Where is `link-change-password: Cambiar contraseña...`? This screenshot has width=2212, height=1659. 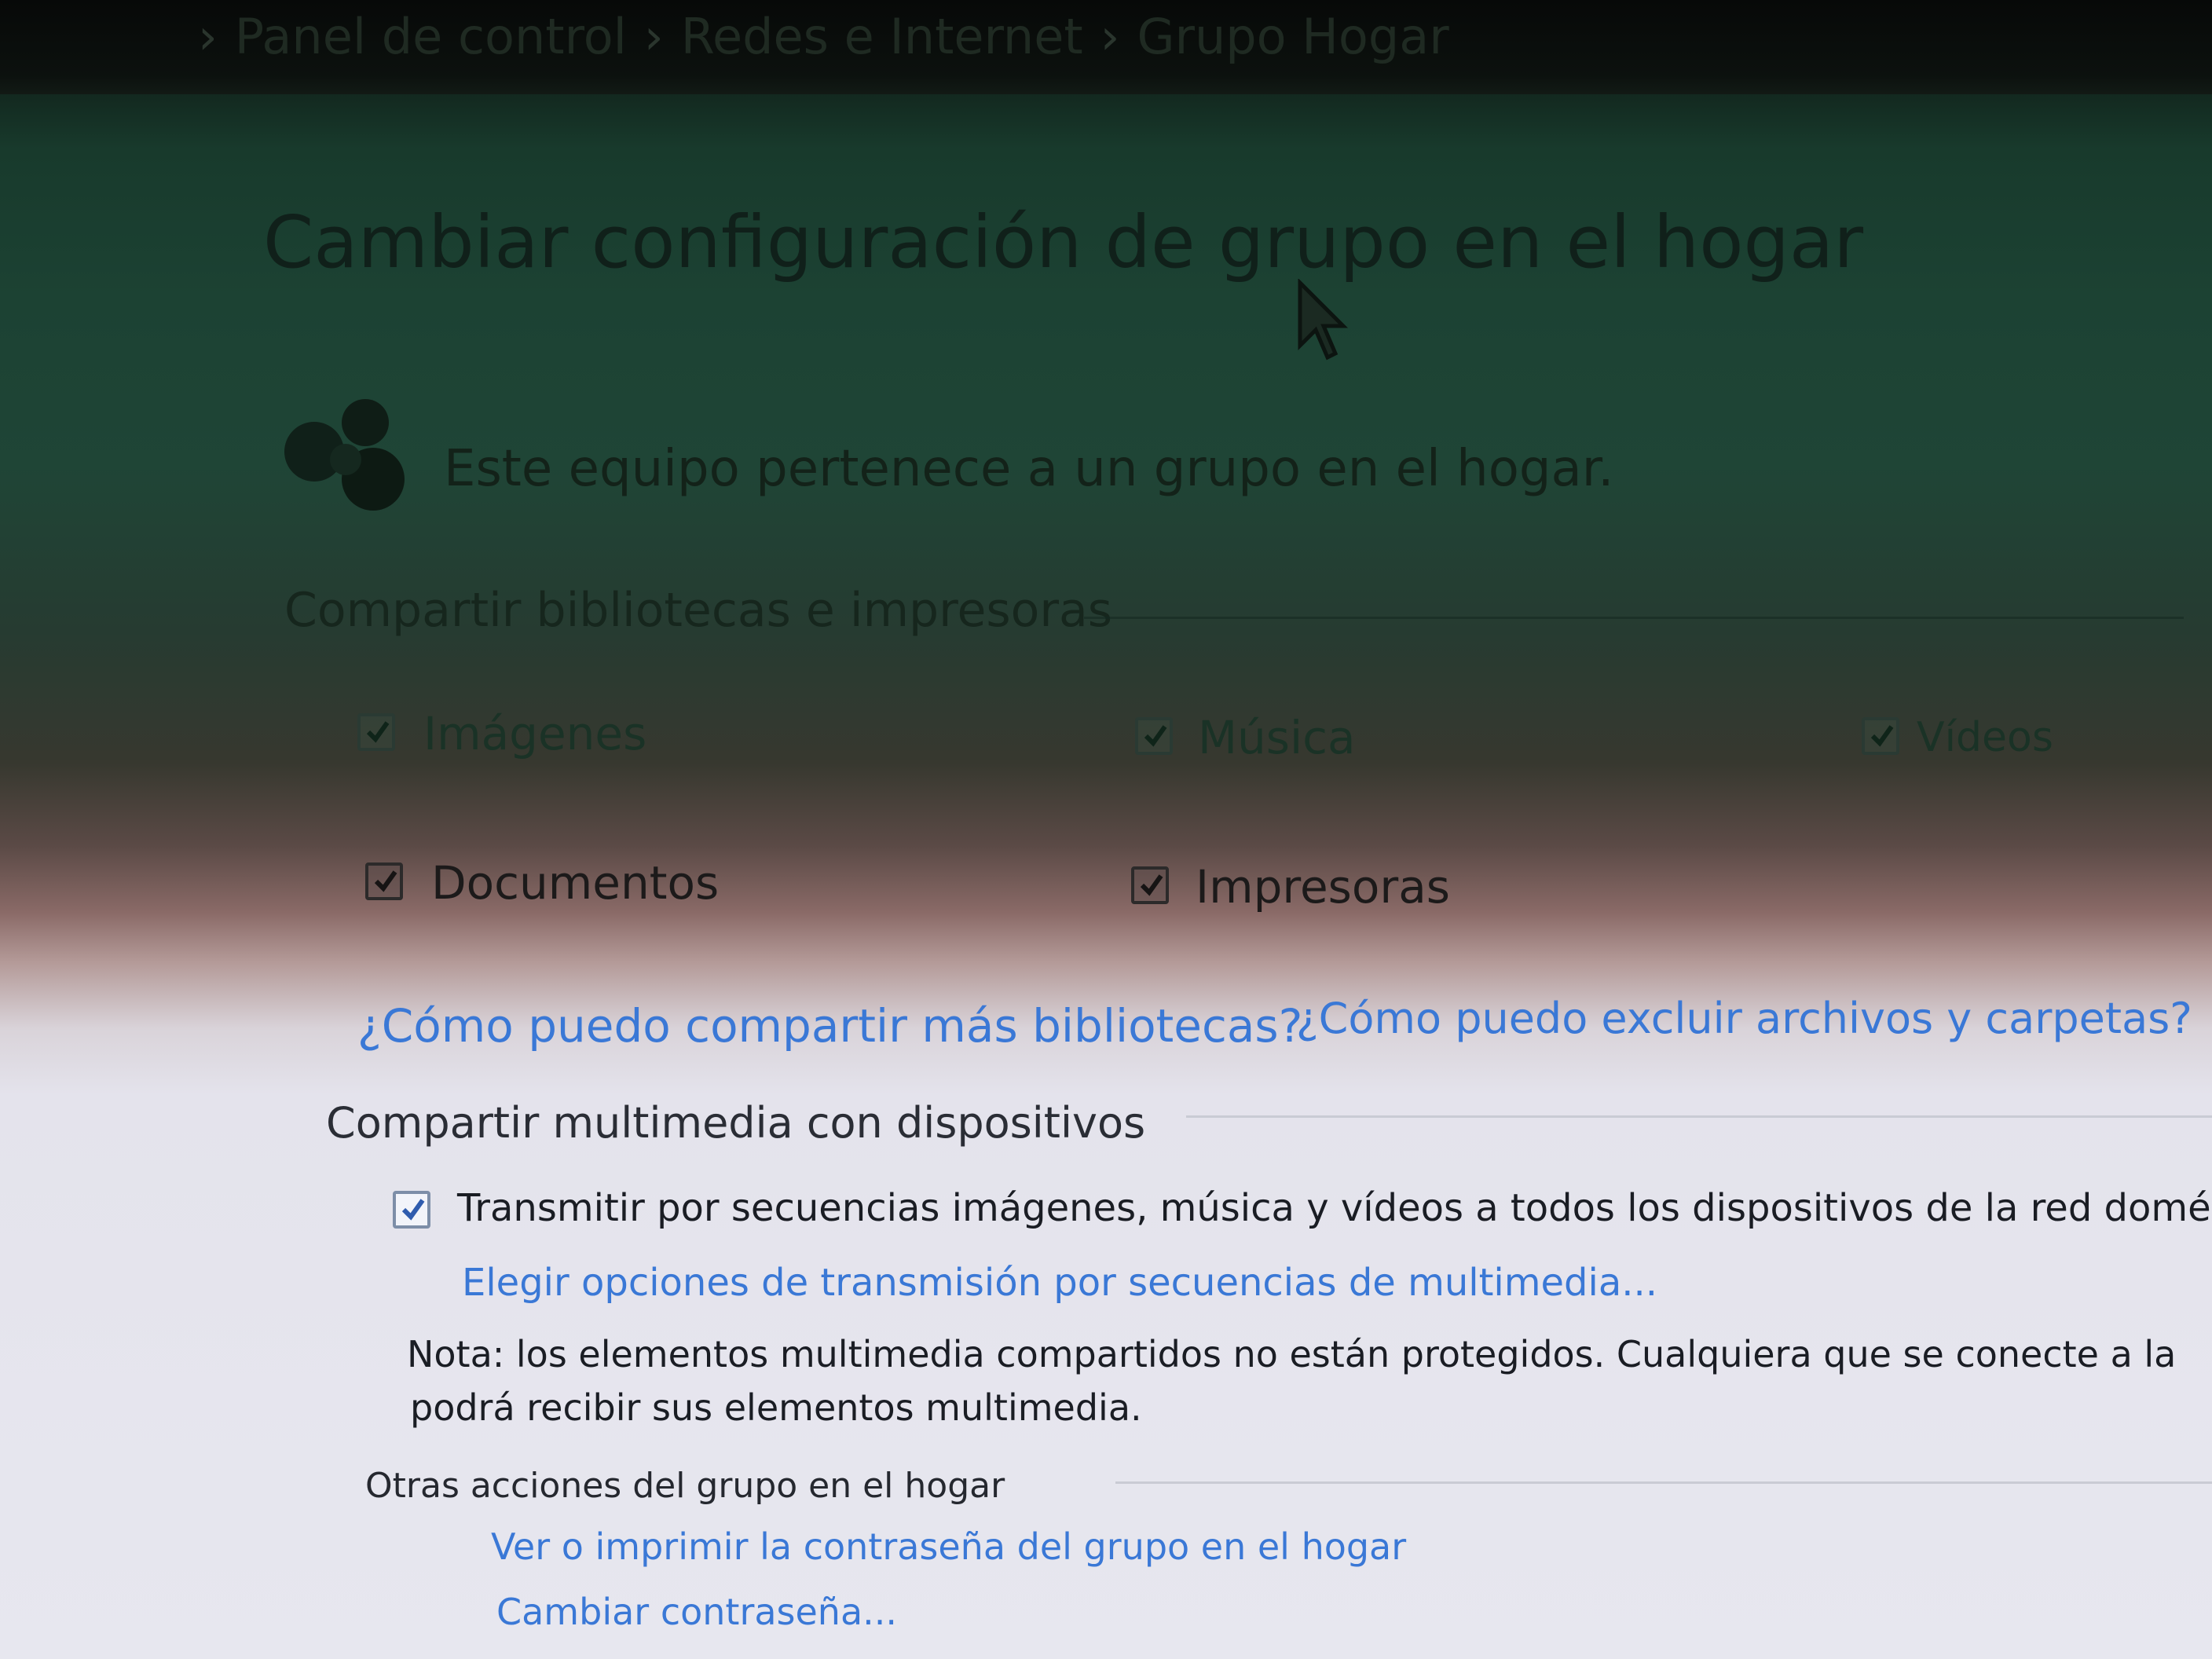
link-change-password: Cambiar contraseña... is located at coordinates (696, 1612).